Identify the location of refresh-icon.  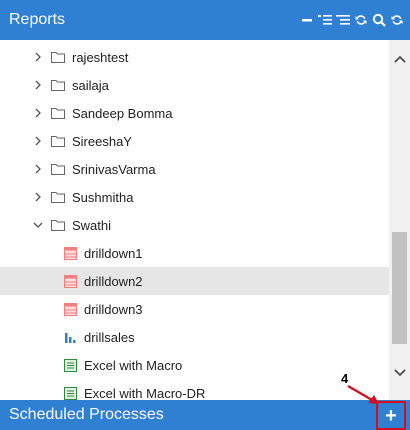
(361, 20).